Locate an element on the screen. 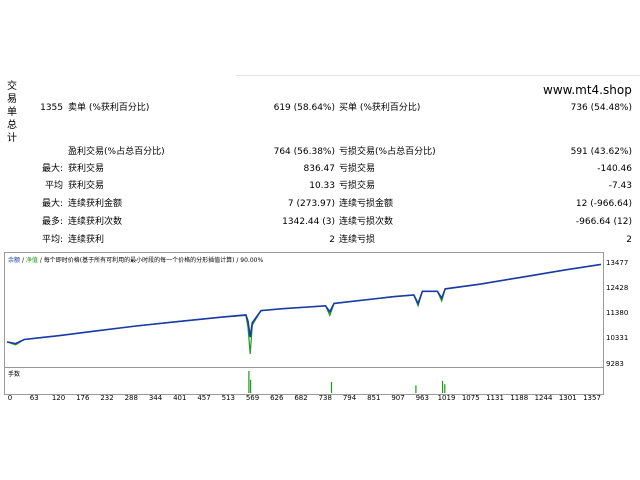 The image size is (640, 480). stat-value: -140.46 is located at coordinates (614, 169).